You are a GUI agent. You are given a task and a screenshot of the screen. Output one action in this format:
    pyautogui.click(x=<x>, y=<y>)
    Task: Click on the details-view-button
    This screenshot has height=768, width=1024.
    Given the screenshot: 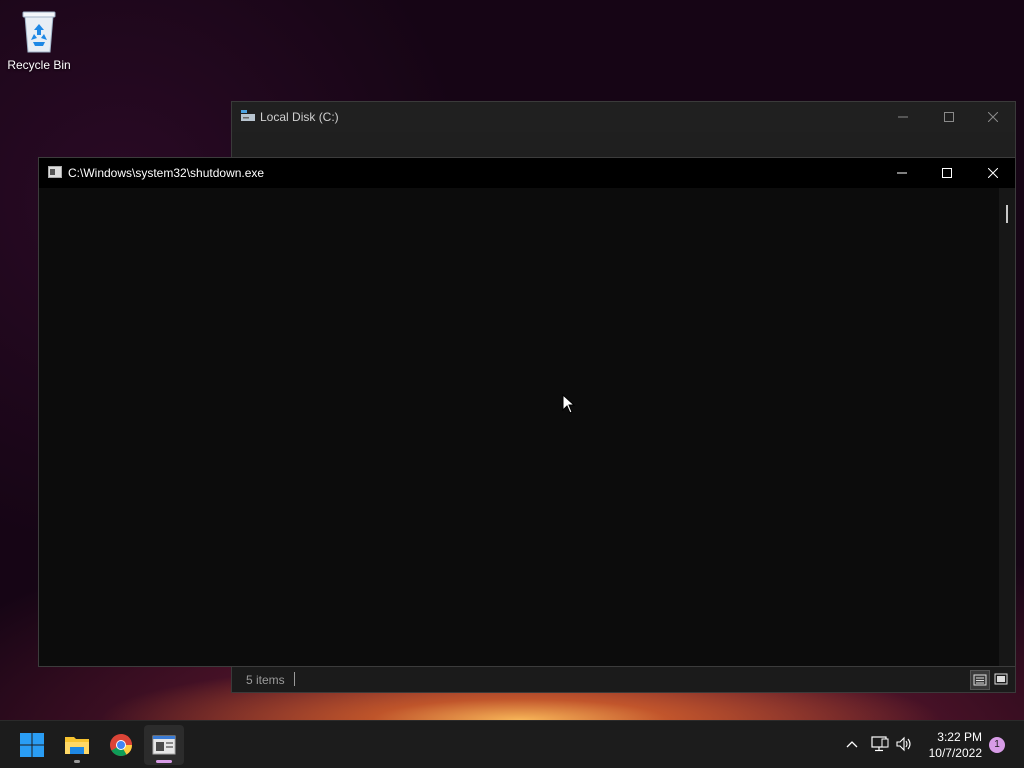 What is the action you would take?
    pyautogui.click(x=980, y=680)
    